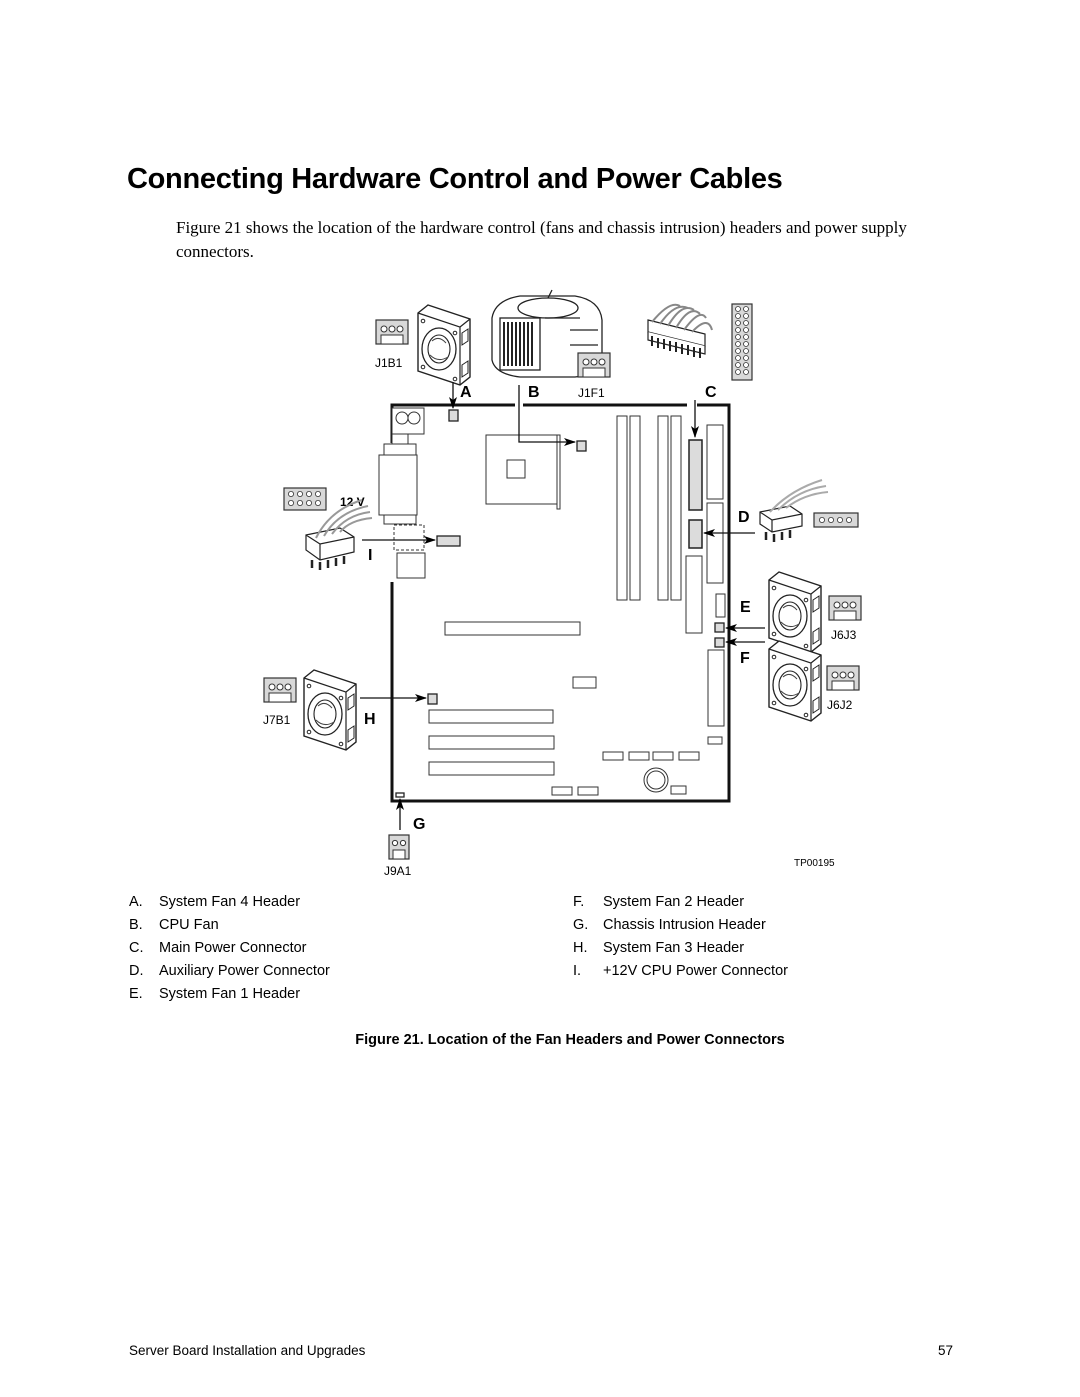  Describe the element at coordinates (247, 1350) in the screenshot. I see `footer-title: Server Board Installation and Upgrades` at that location.